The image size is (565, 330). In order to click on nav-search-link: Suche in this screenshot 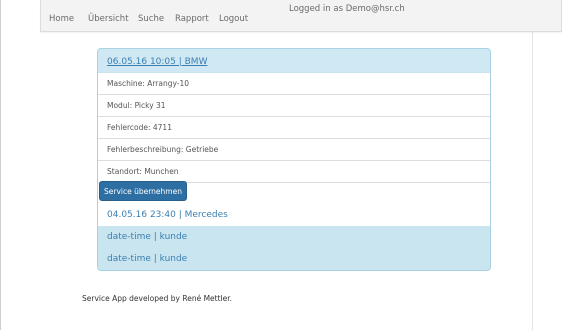, I will do `click(151, 19)`.